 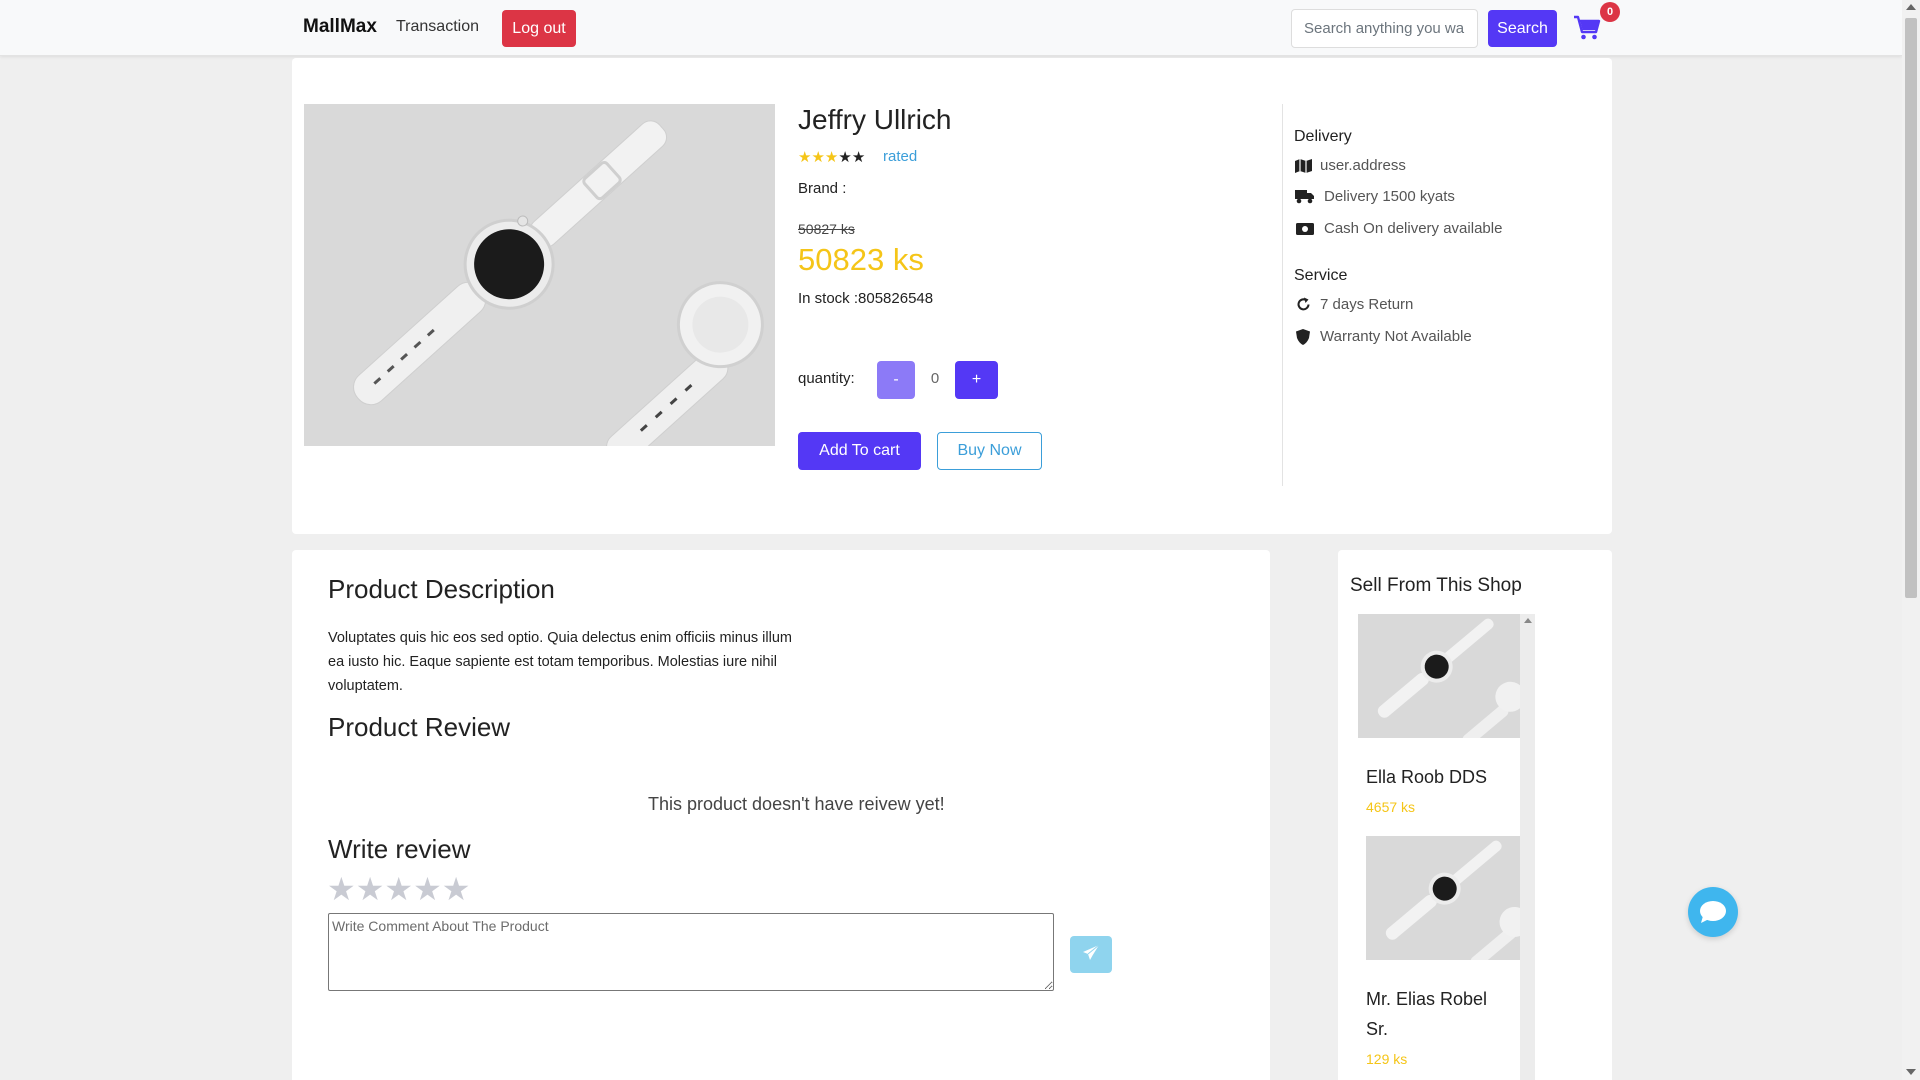 I want to click on nav-link-transaction: Transaction, so click(x=437, y=27).